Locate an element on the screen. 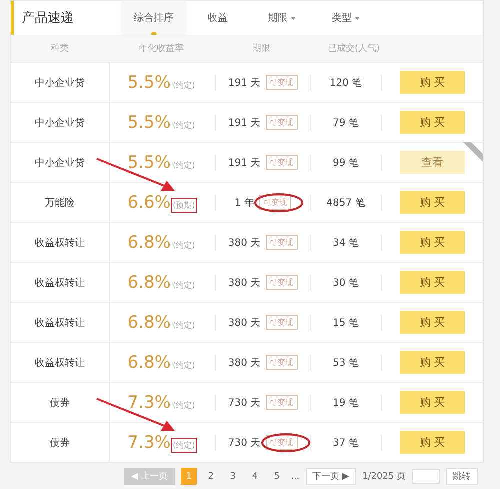 This screenshot has height=489, width=500. section-title: 产品速递 is located at coordinates (48, 18).